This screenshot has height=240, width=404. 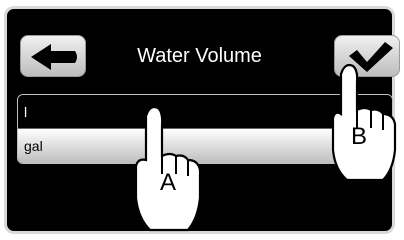 I want to click on pointing-hand-icon-a: A, so click(x=168, y=168).